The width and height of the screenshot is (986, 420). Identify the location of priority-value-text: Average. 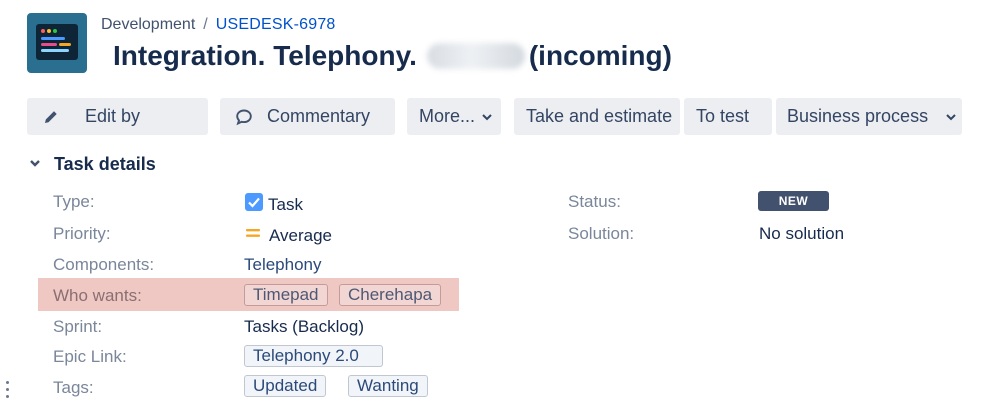
(301, 235).